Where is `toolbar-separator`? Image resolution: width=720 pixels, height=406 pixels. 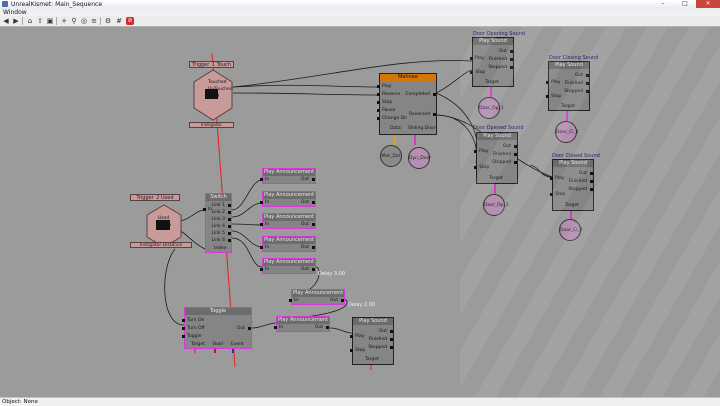
toolbar-separator is located at coordinates (22, 21).